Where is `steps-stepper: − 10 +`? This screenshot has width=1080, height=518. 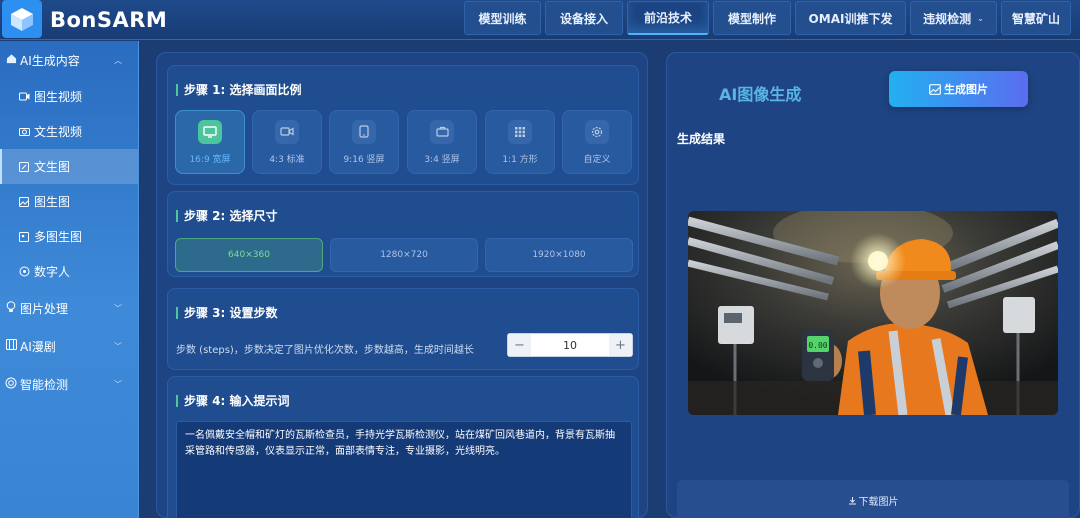 steps-stepper: − 10 + is located at coordinates (570, 345).